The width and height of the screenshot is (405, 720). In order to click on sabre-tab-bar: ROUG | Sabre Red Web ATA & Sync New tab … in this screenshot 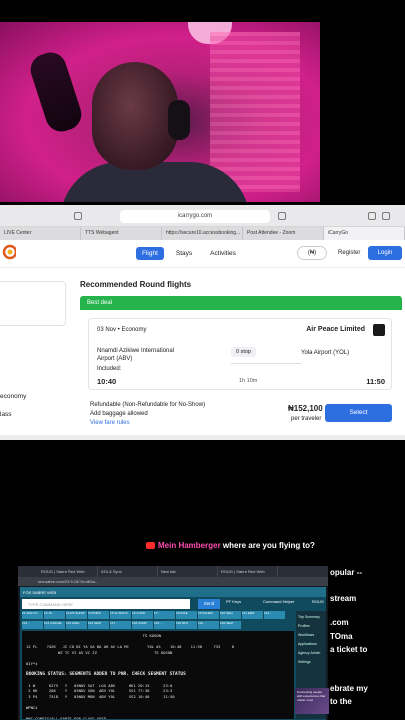, I will do `click(173, 571)`.